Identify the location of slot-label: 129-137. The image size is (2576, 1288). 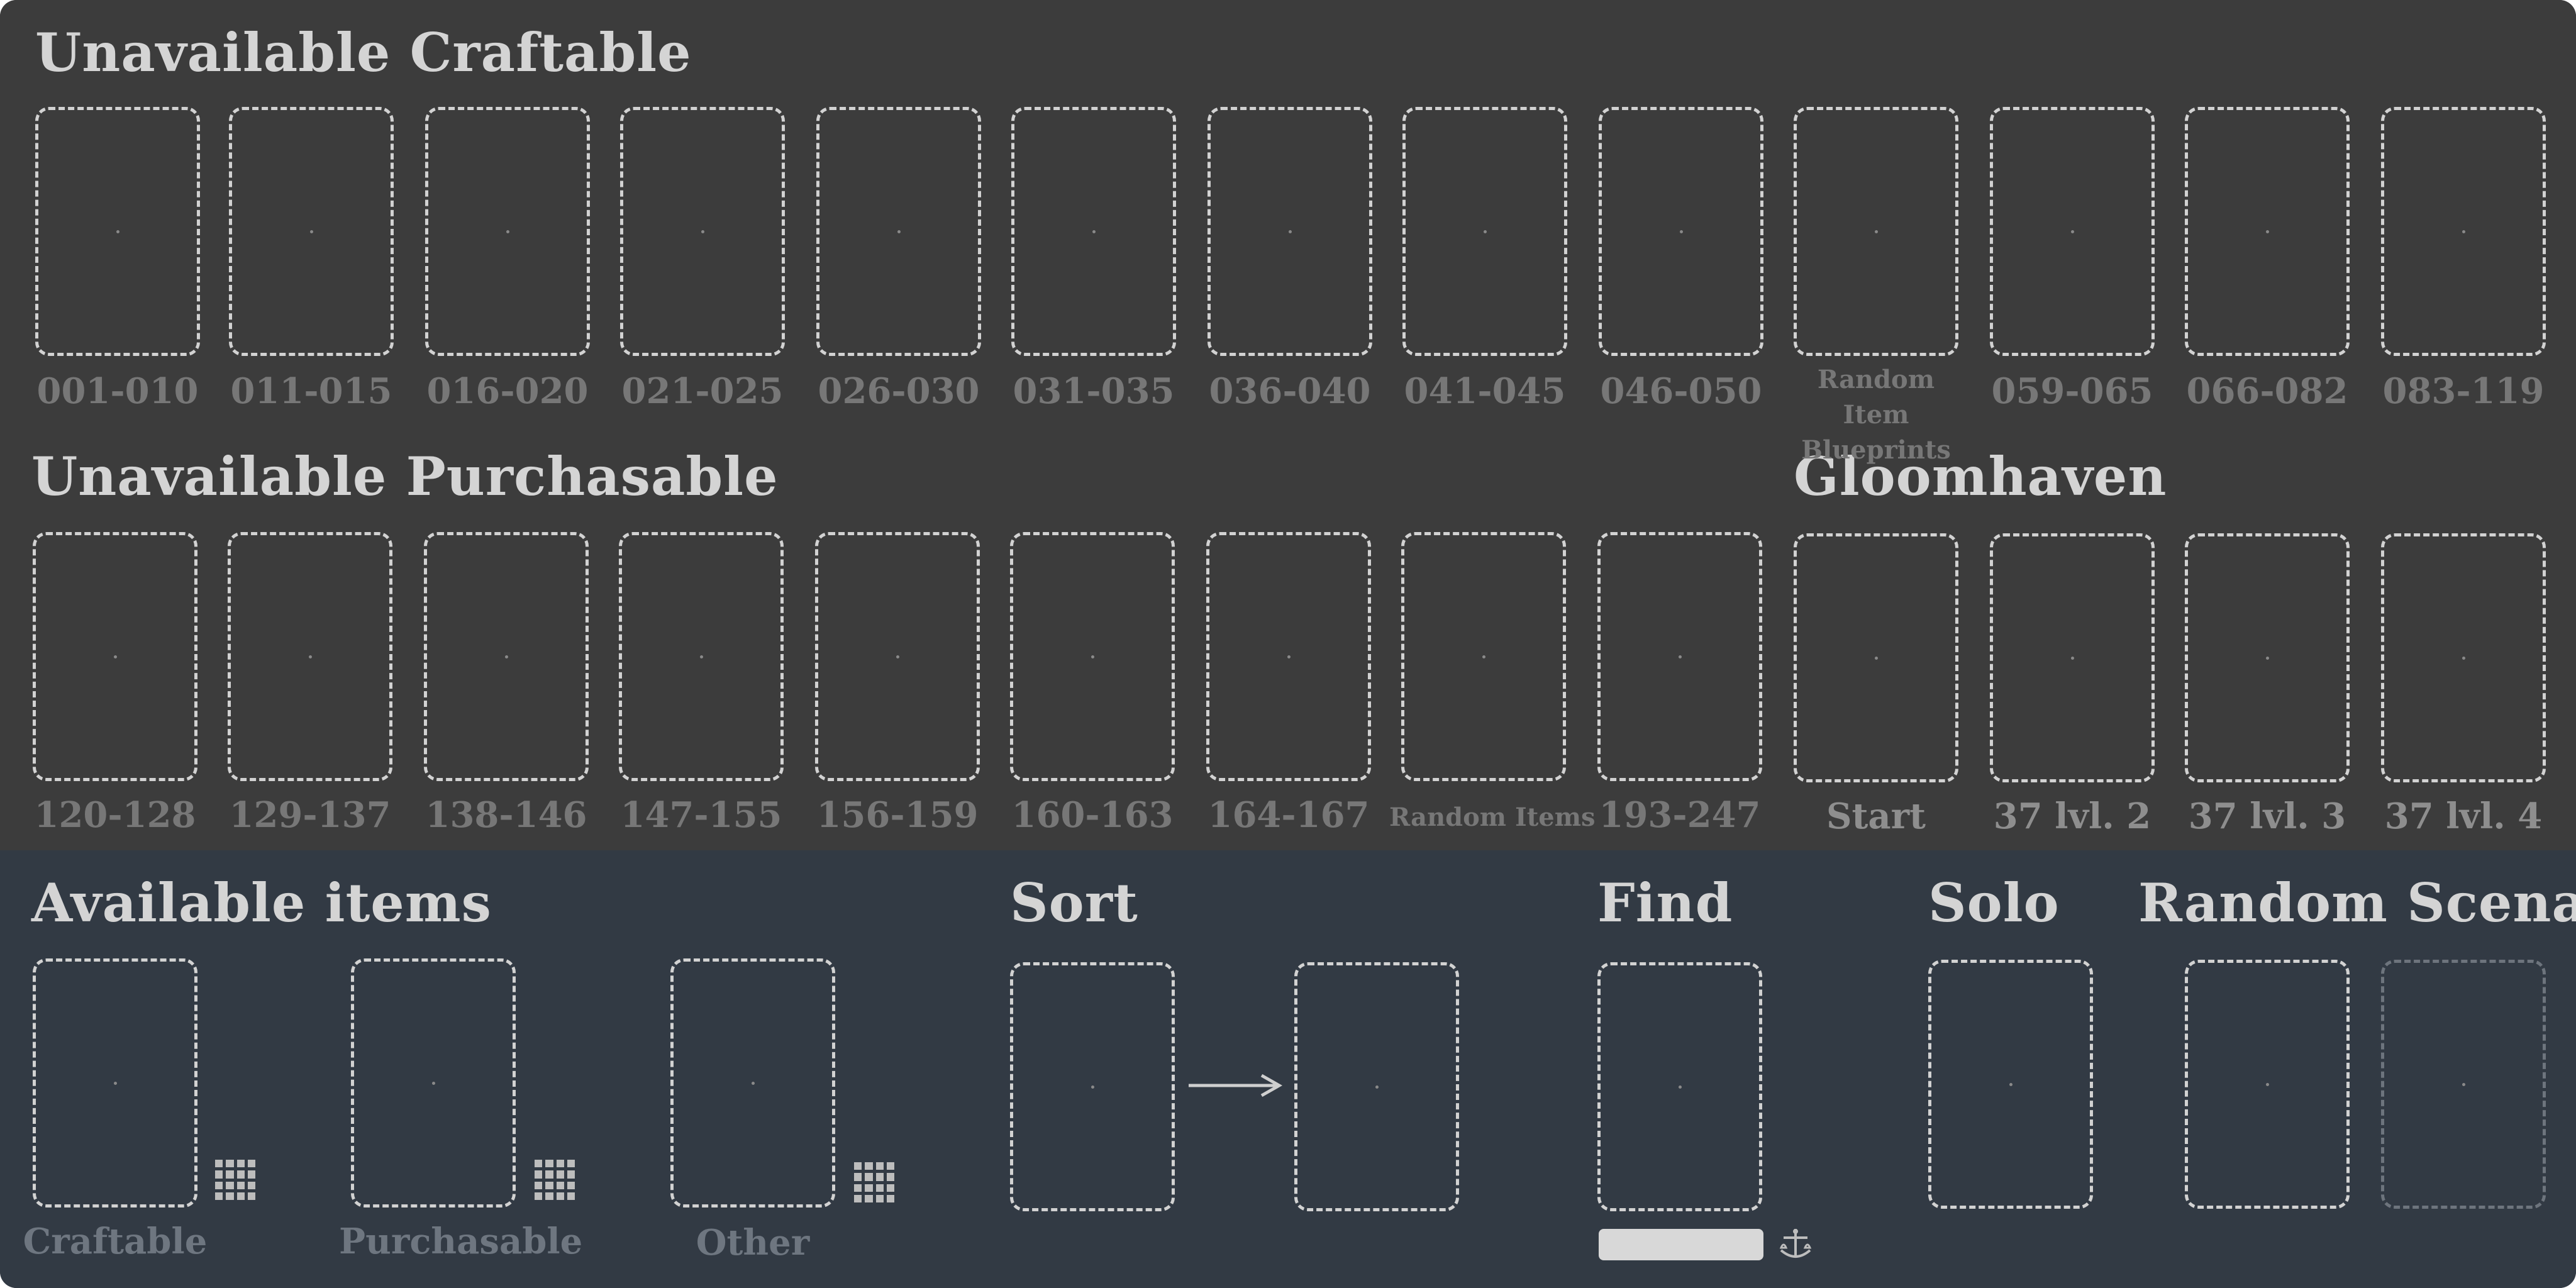
(310, 815).